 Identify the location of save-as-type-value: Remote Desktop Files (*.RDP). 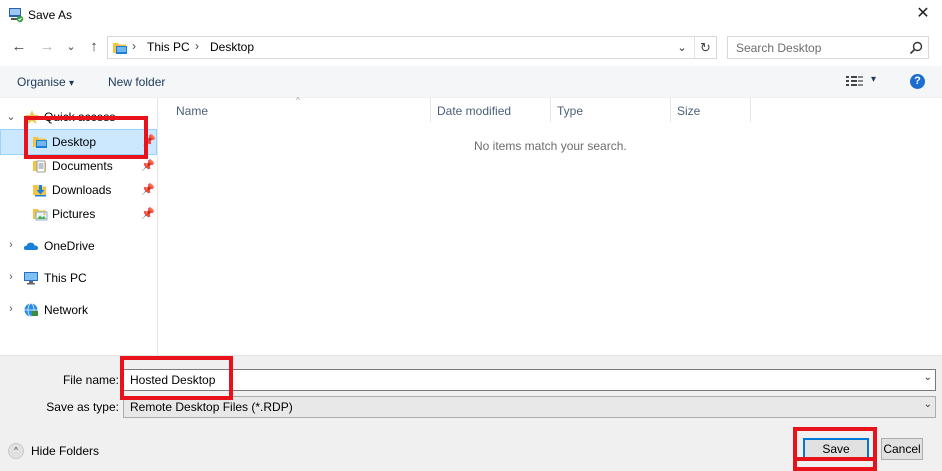
(211, 407).